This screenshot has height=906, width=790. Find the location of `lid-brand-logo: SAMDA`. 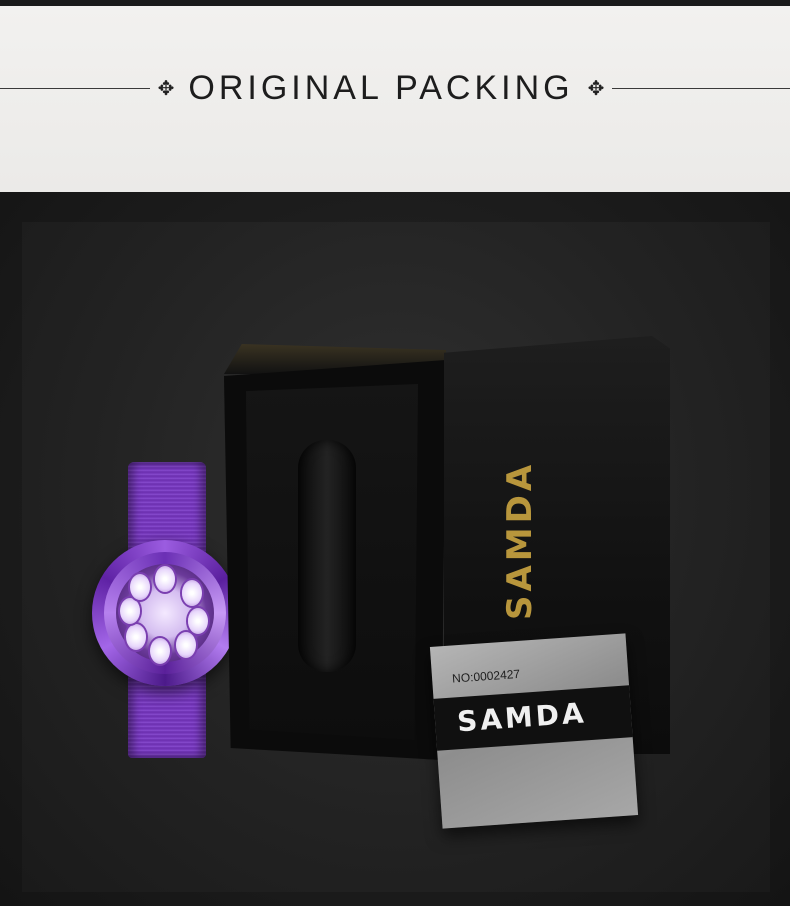

lid-brand-logo: SAMDA is located at coordinates (520, 540).